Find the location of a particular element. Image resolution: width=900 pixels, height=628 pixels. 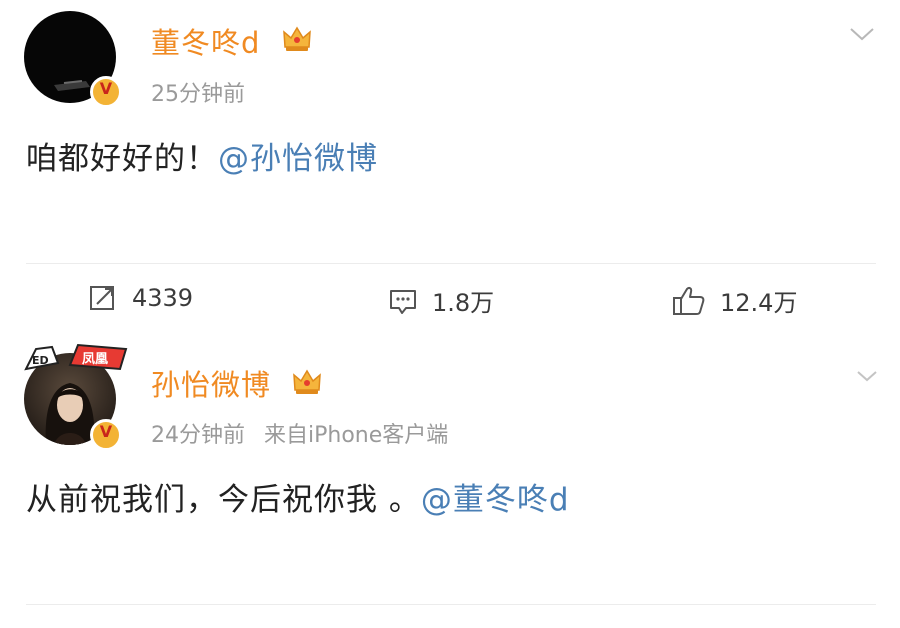

post-text: 从前祝我们，今后祝你我 。@董冬咚d is located at coordinates (298, 496).